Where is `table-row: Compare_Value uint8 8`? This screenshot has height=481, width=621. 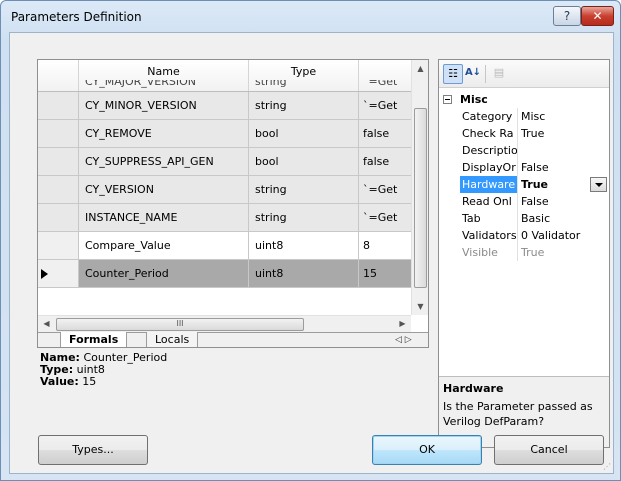
table-row: Compare_Value uint8 8 is located at coordinates (224, 246).